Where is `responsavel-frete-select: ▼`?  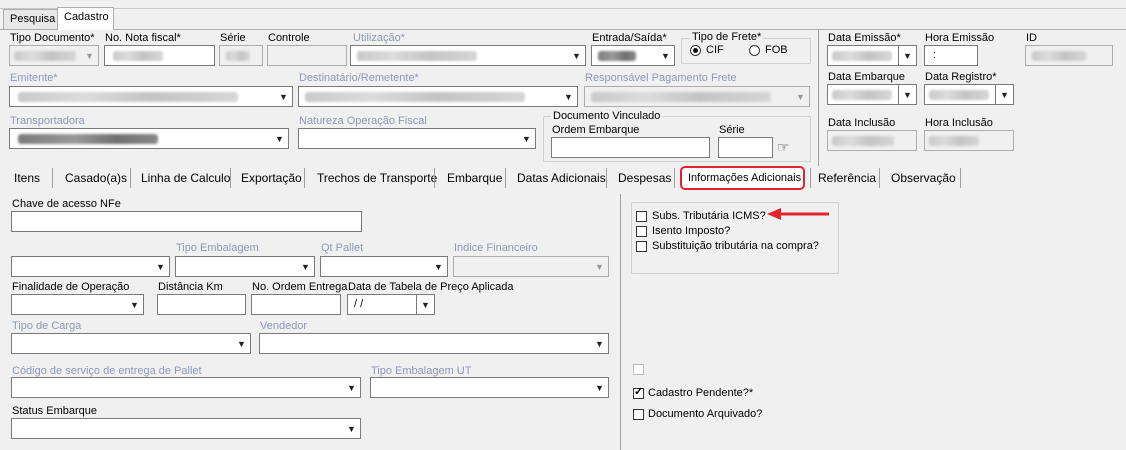
responsavel-frete-select: ▼ is located at coordinates (697, 96).